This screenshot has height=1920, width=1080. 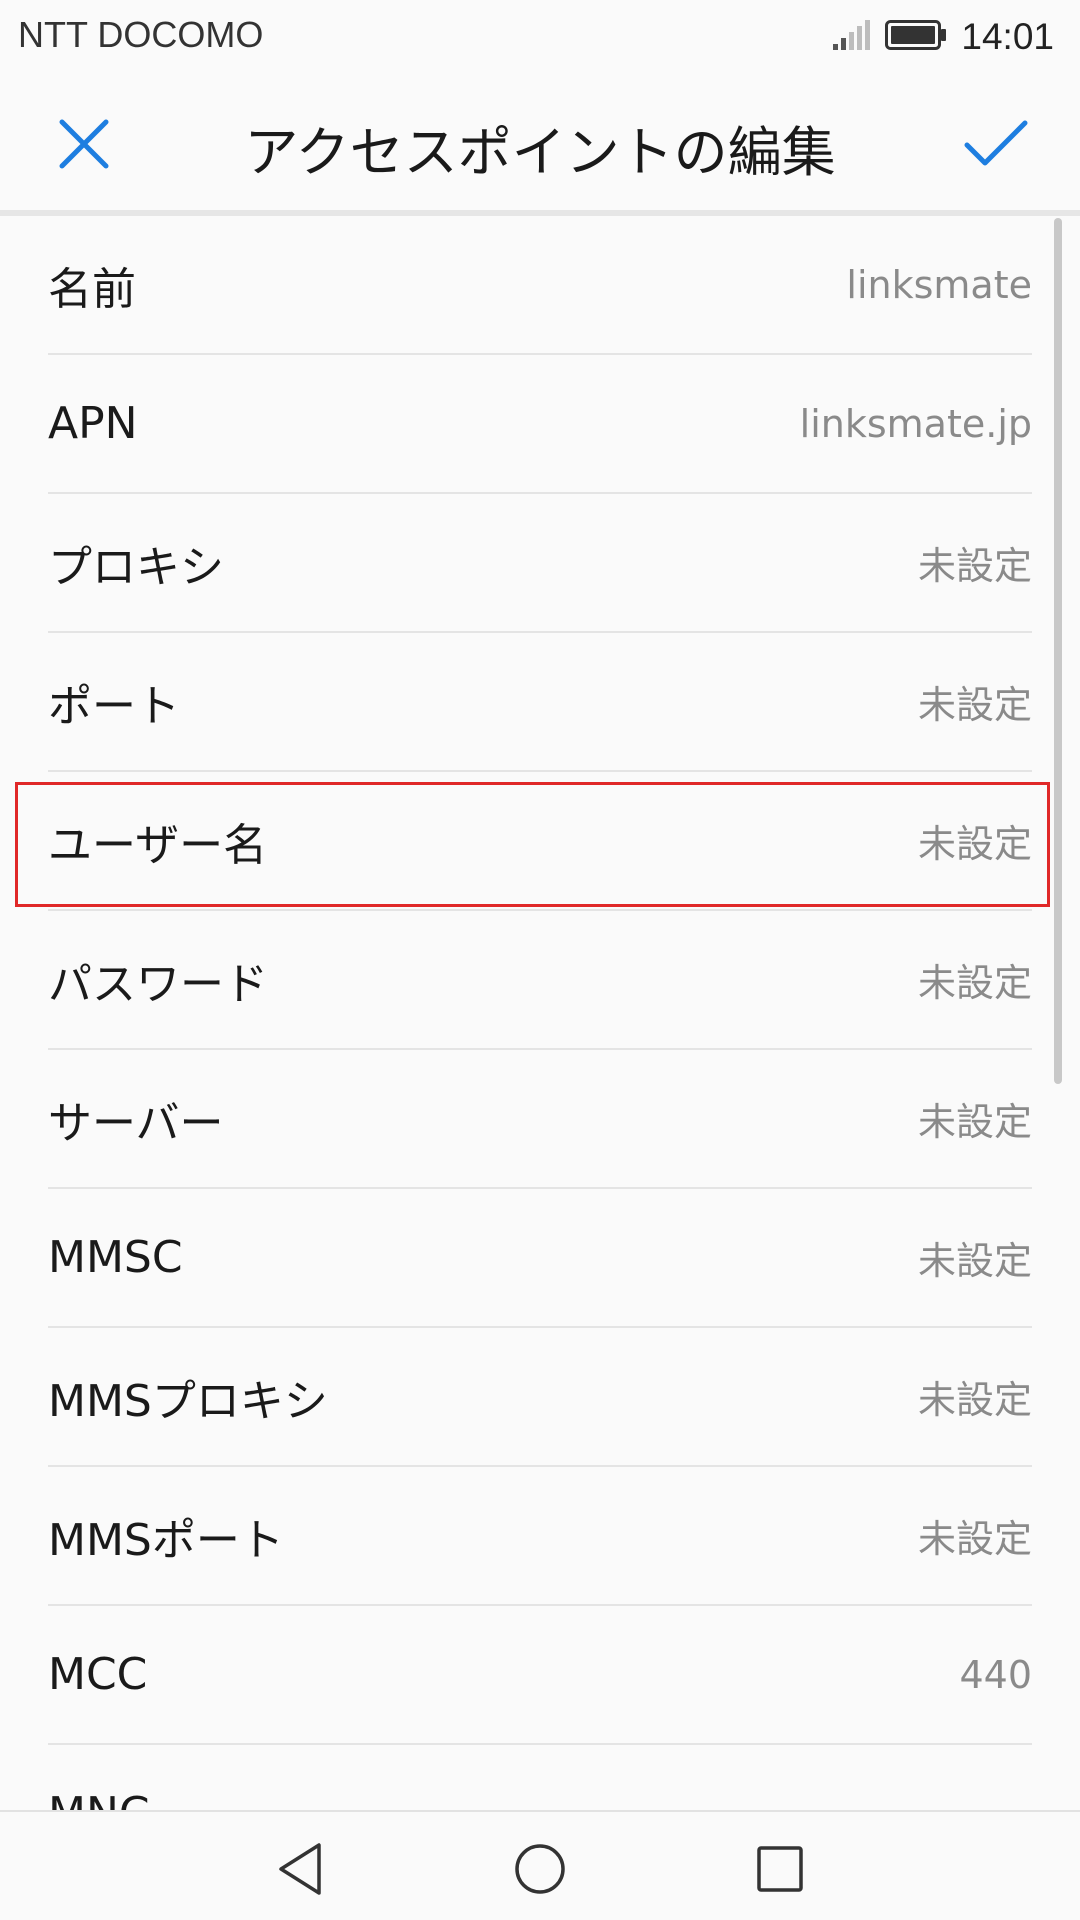 I want to click on row-label: APN, so click(x=93, y=423).